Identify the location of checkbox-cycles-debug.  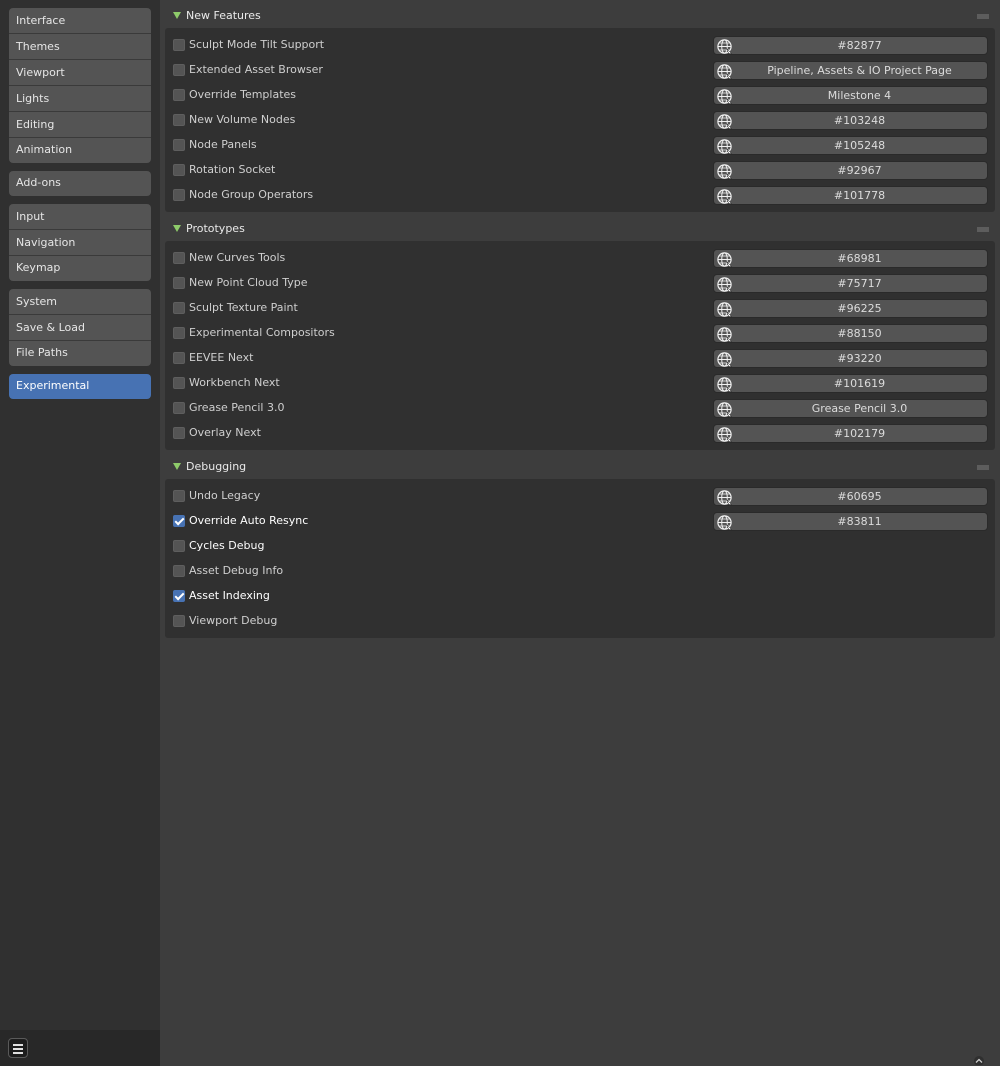
(179, 546).